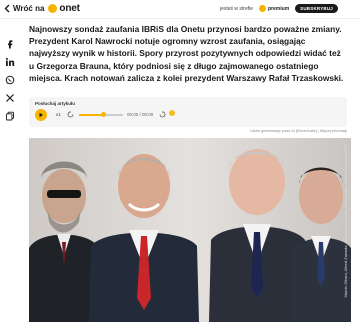 The image size is (360, 322). I want to click on volume-icon, so click(172, 113).